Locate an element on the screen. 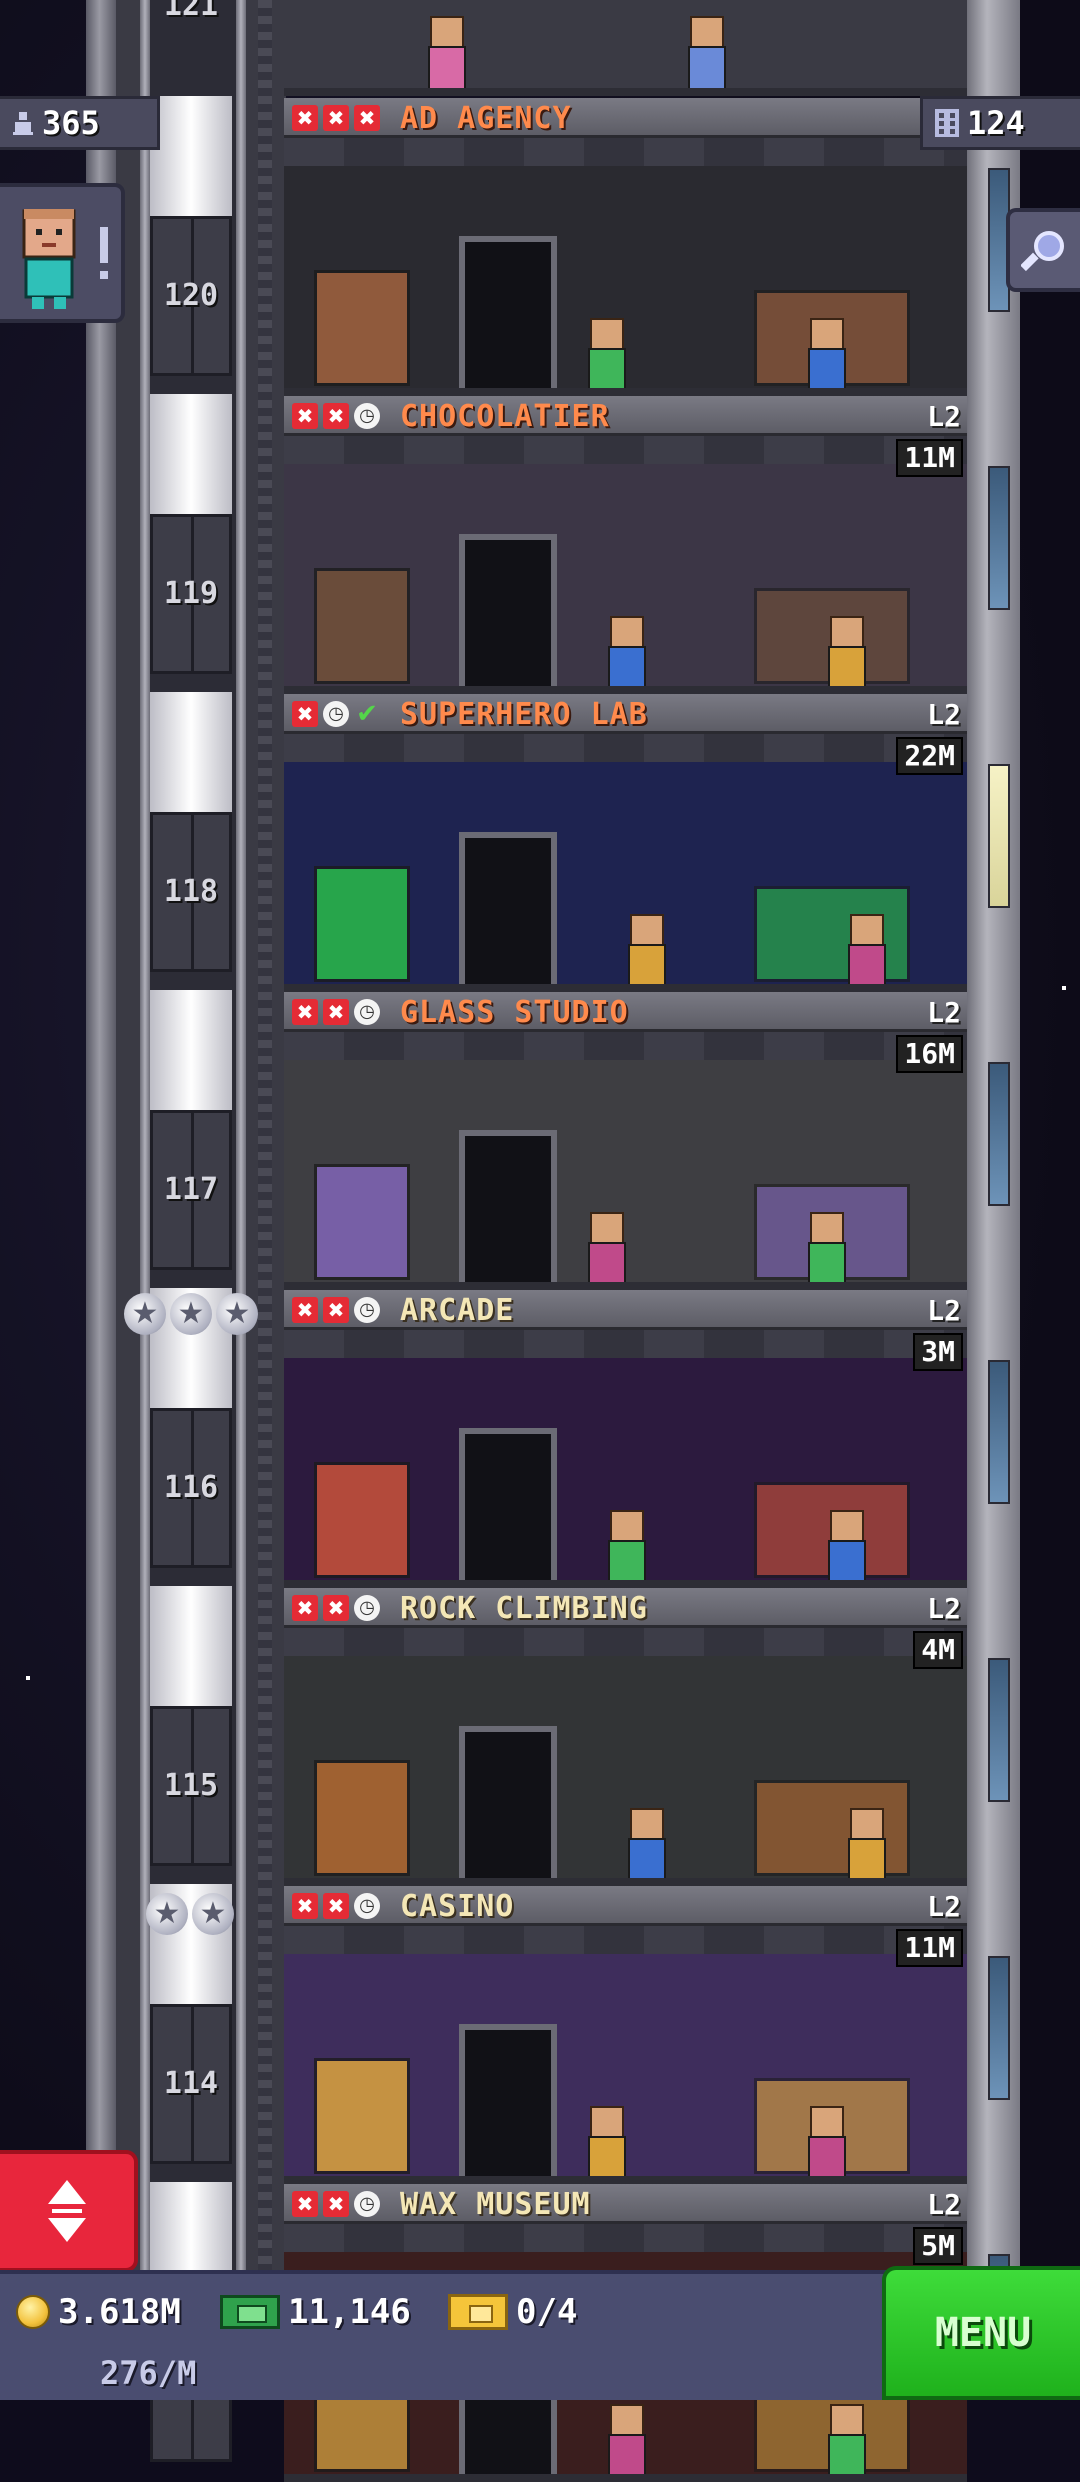 The width and height of the screenshot is (1080, 2482). elevator-control-button is located at coordinates (69, 2211).